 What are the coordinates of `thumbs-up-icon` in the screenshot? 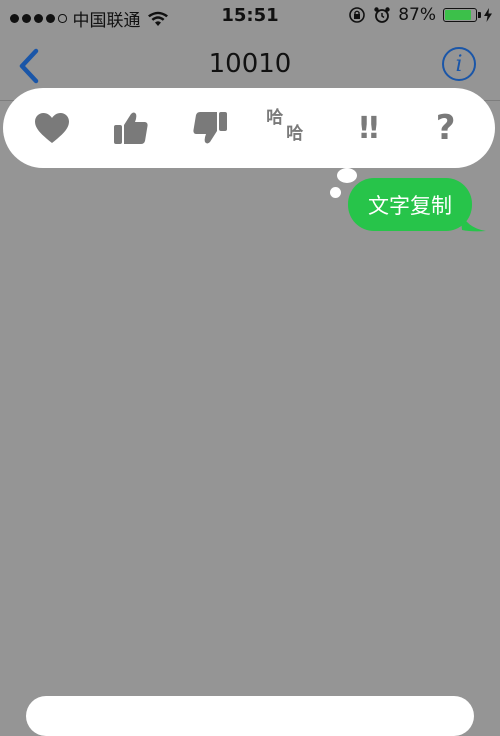 It's located at (130, 128).